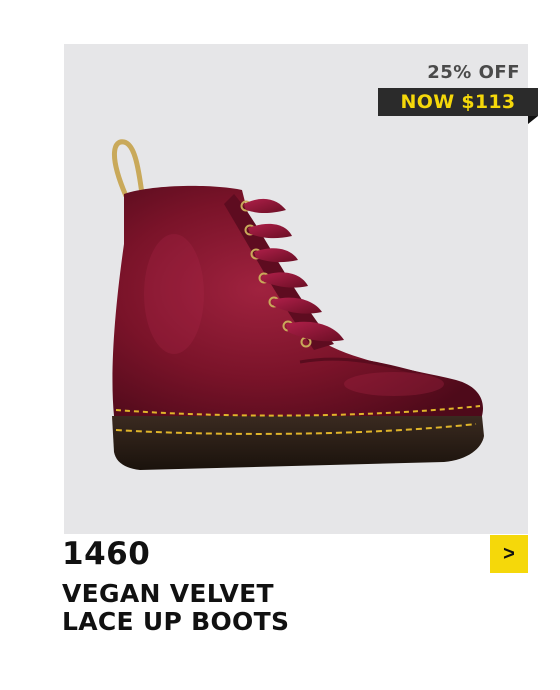 Image resolution: width=560 pixels, height=690 pixels. I want to click on product-name-line-1: VEGAN VELVET, so click(168, 593).